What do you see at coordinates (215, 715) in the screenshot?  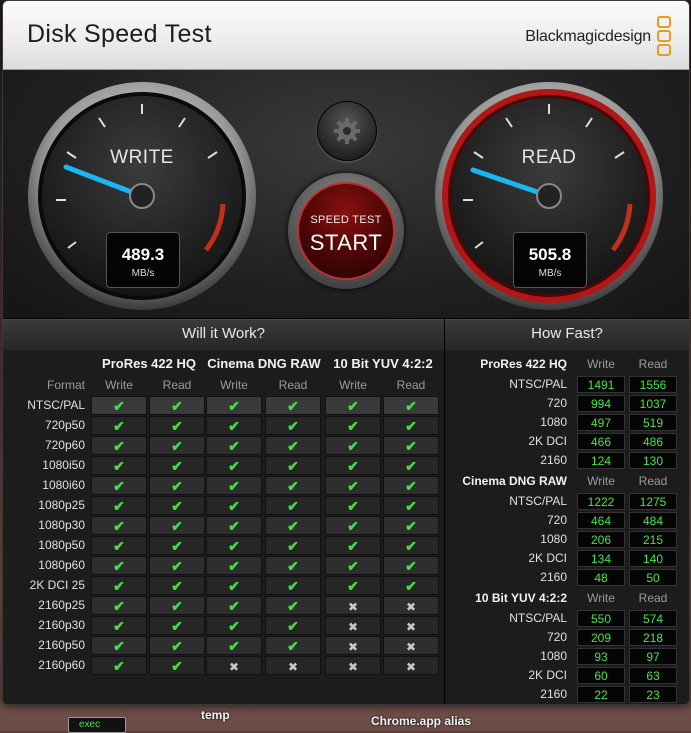 I see `desktop-item-temp-label: temp` at bounding box center [215, 715].